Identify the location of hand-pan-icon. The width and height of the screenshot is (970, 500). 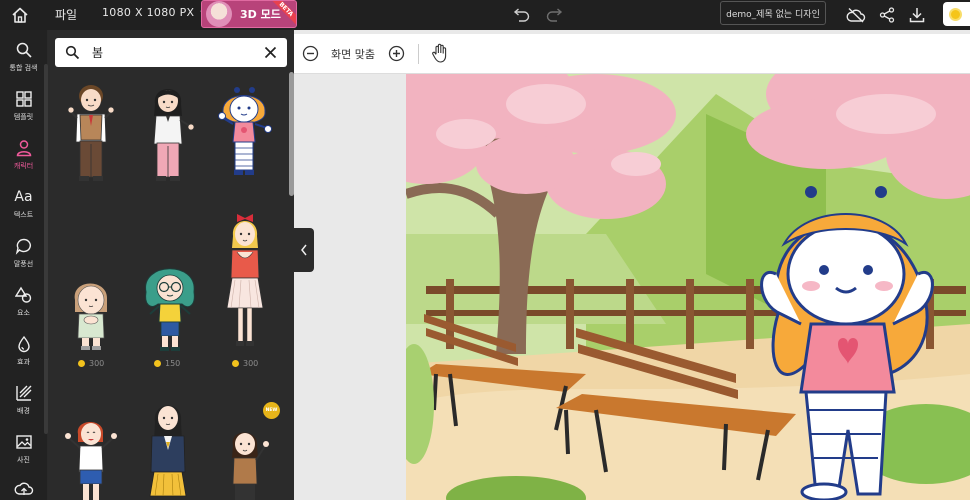
(440, 53).